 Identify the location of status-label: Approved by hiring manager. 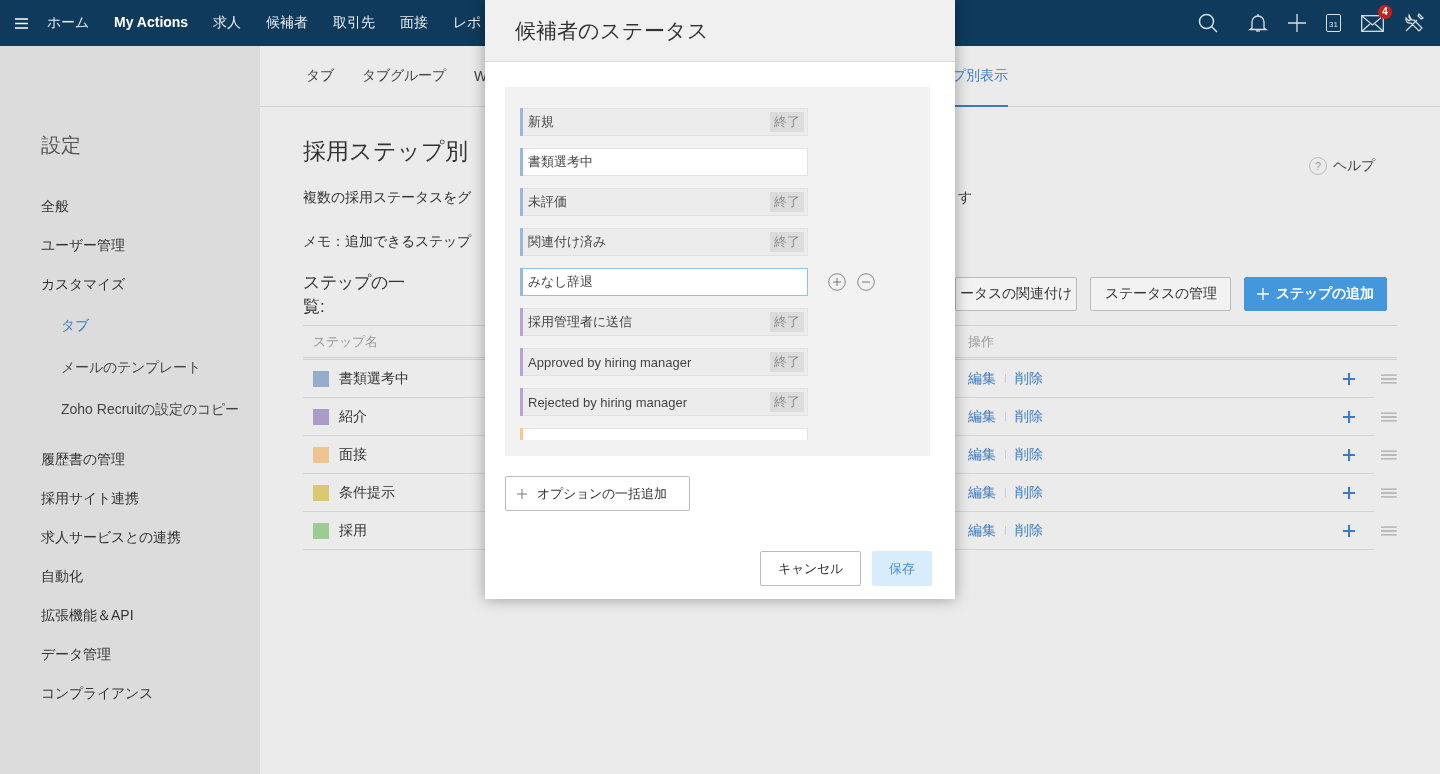
(610, 362).